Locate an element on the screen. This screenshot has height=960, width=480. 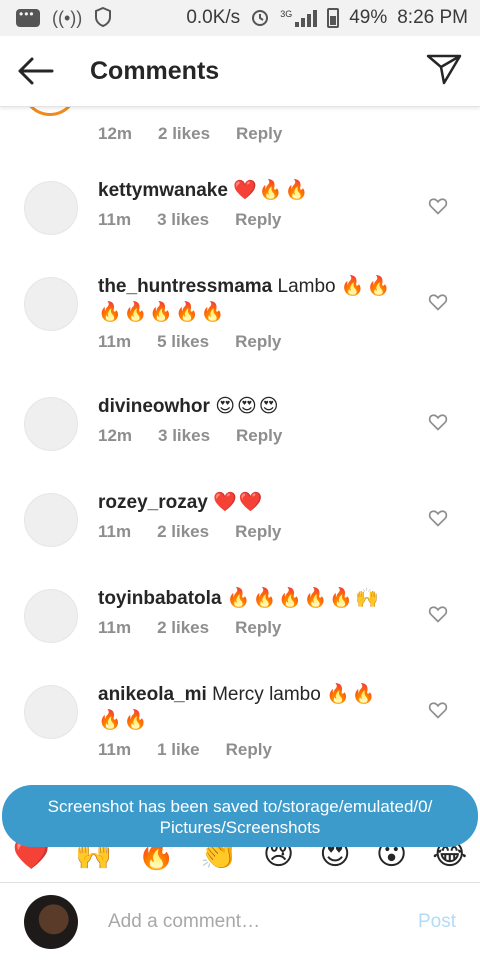
post-button: Post is located at coordinates (437, 922).